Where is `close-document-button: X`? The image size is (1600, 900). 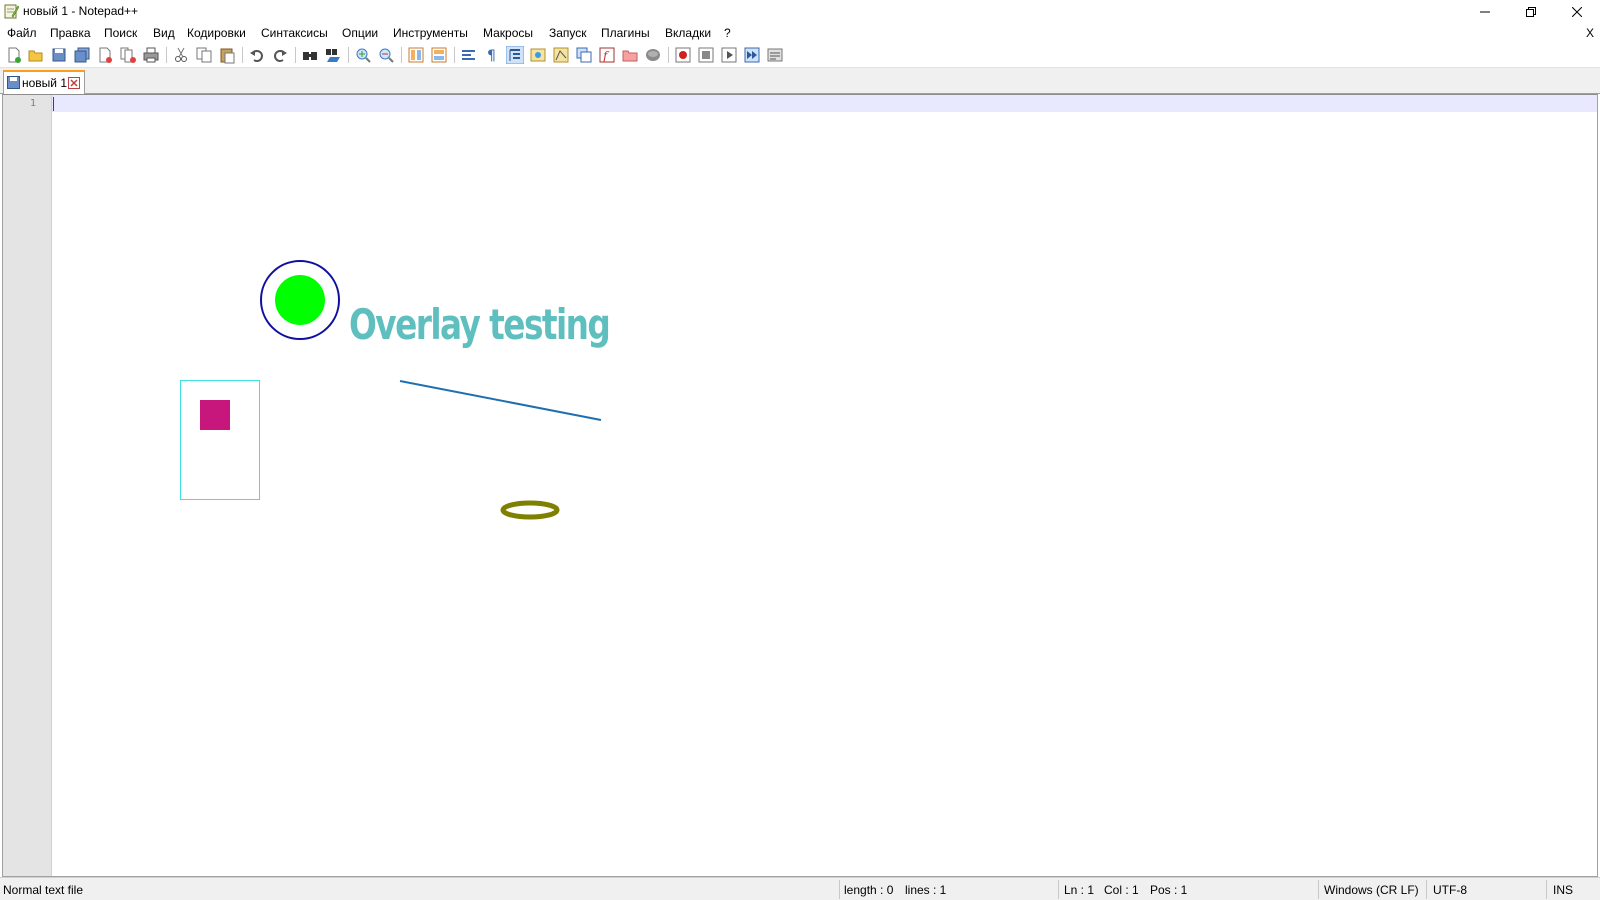
close-document-button: X is located at coordinates (1590, 33).